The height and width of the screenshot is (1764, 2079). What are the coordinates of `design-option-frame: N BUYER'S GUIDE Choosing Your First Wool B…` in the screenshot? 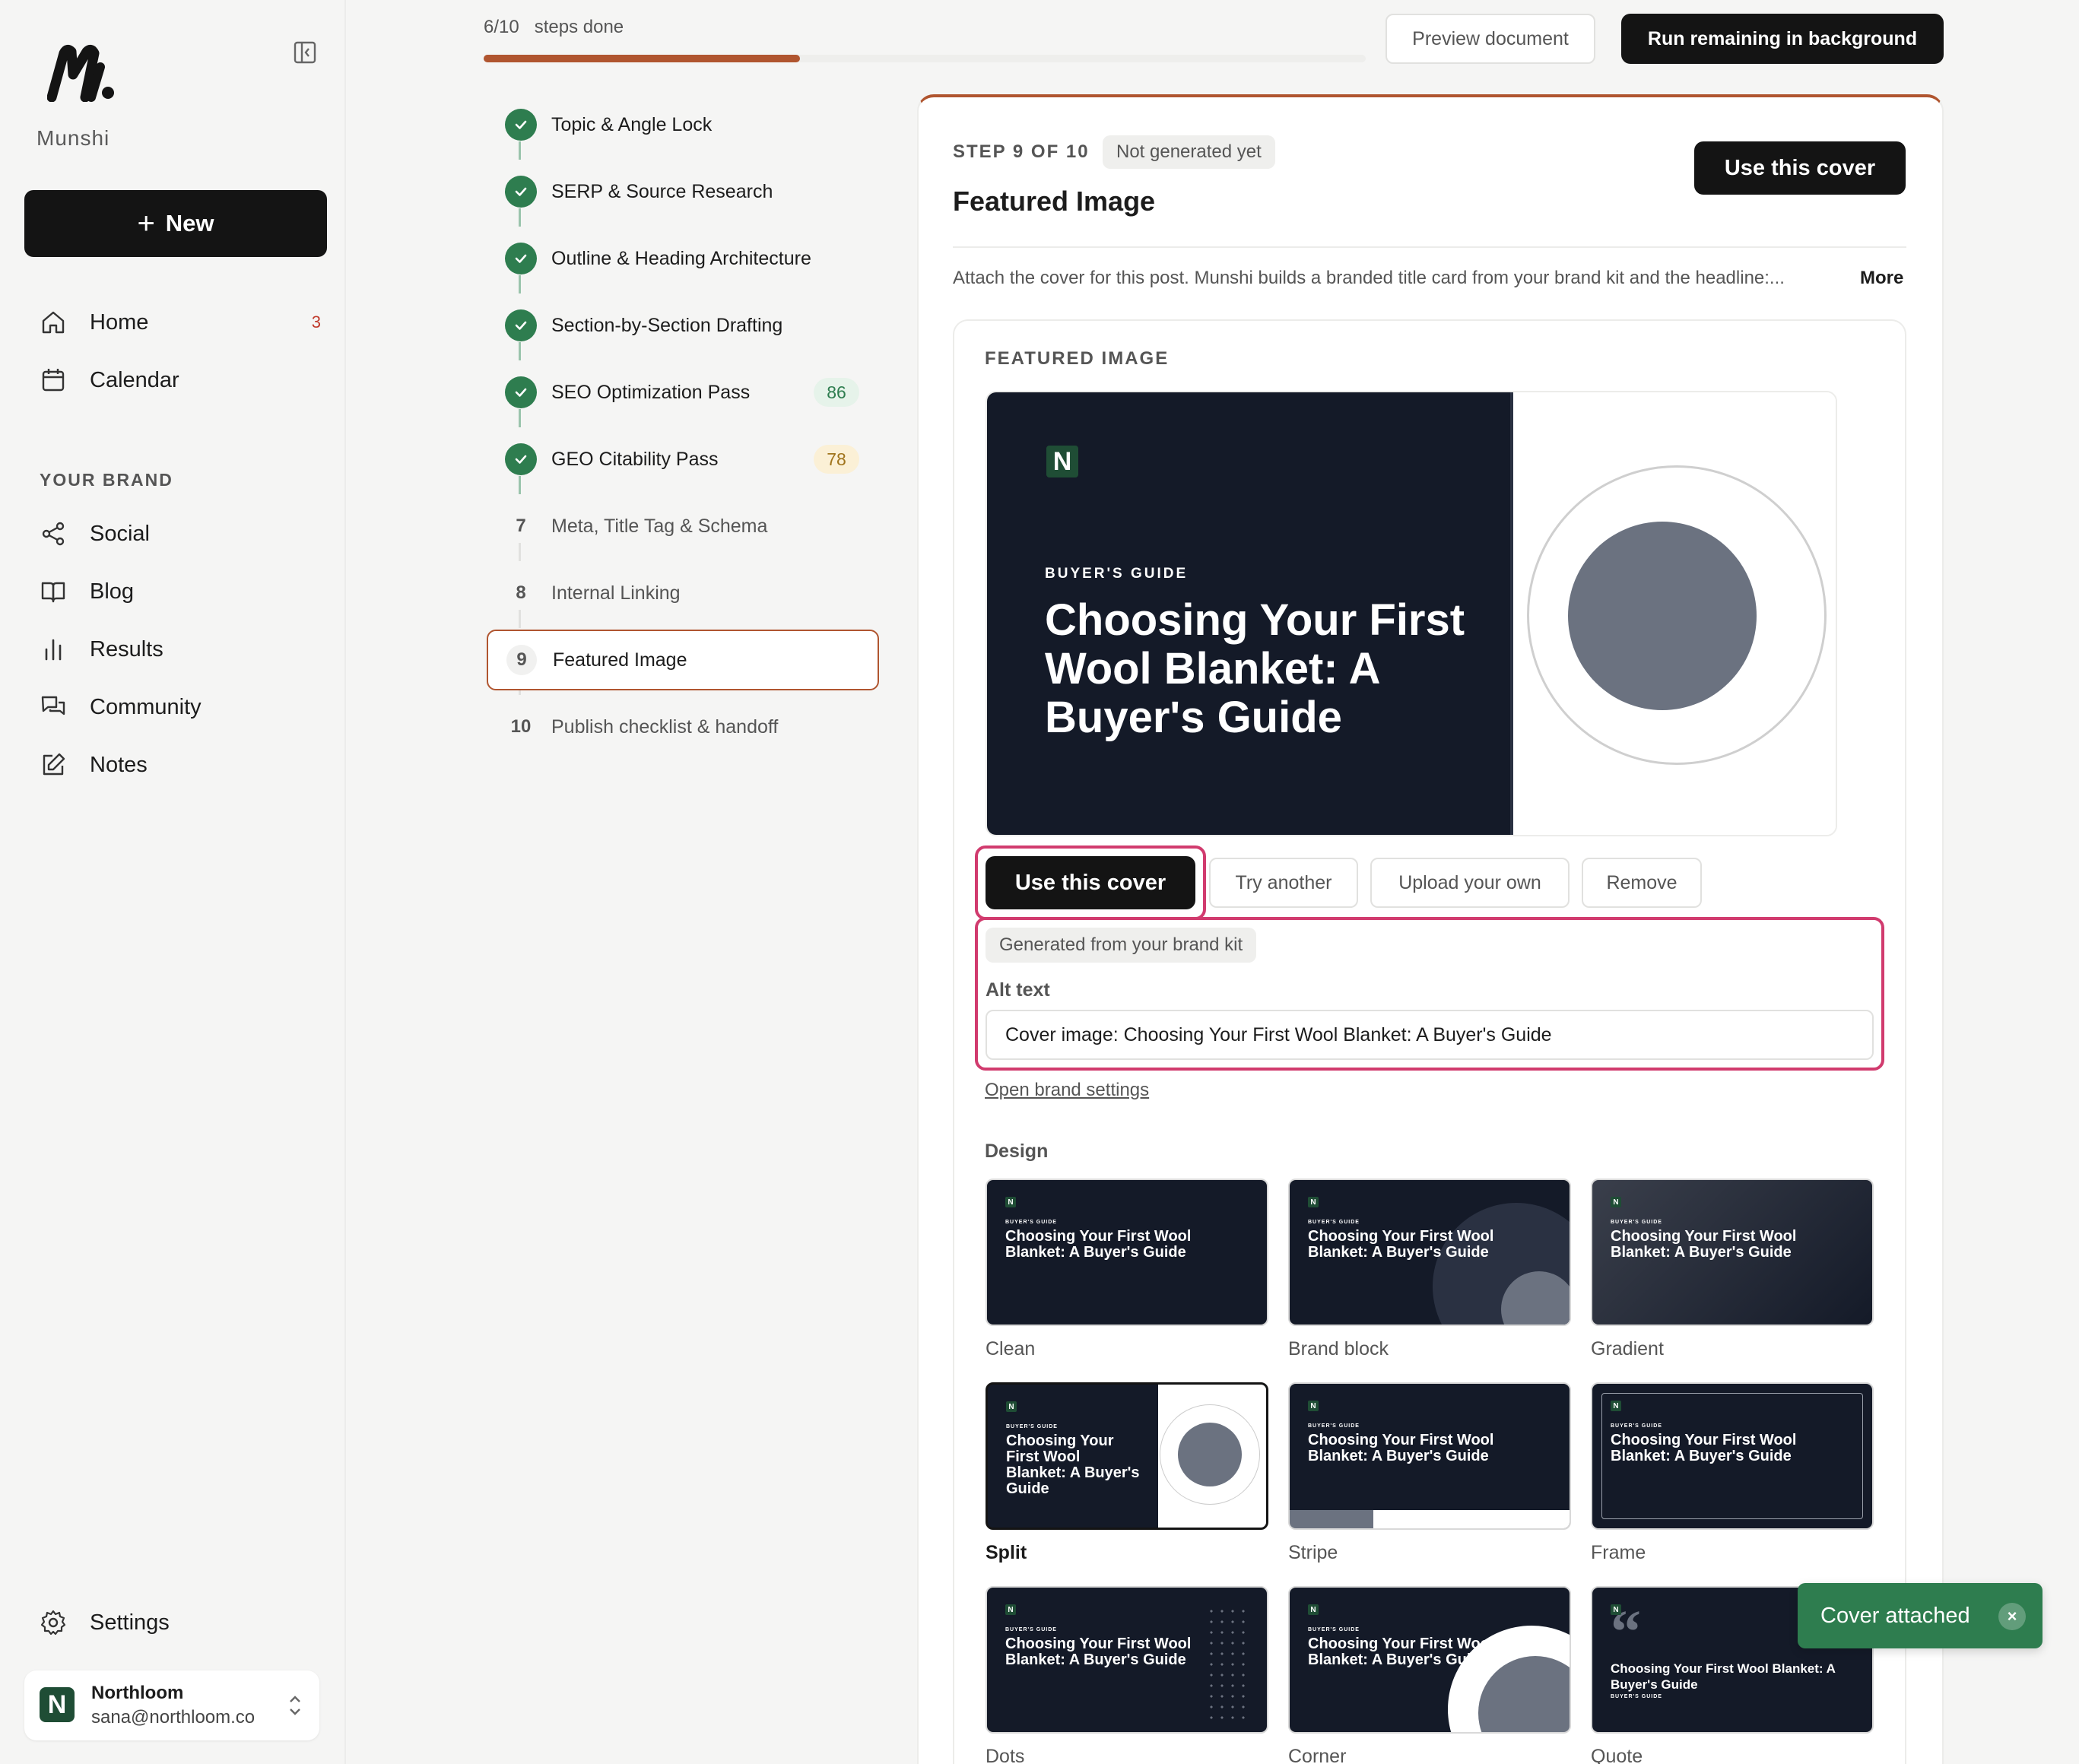 It's located at (1732, 1456).